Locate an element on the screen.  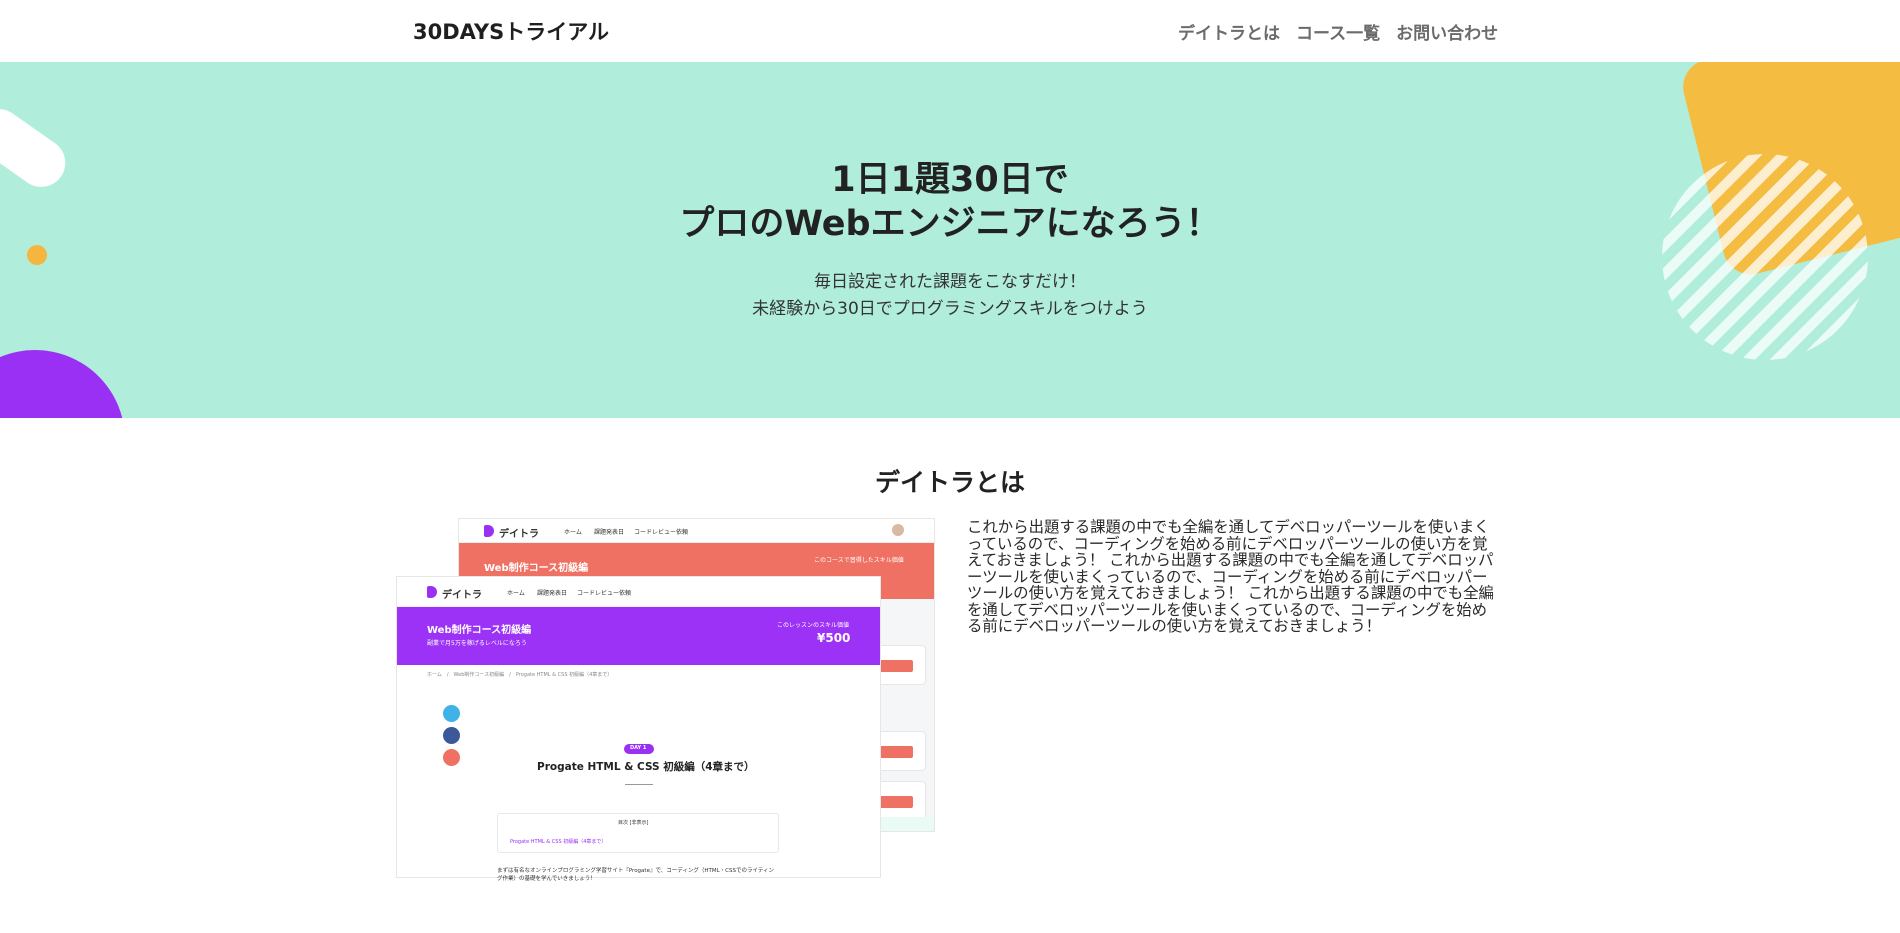
day-badge: DAY 1 is located at coordinates (639, 749).